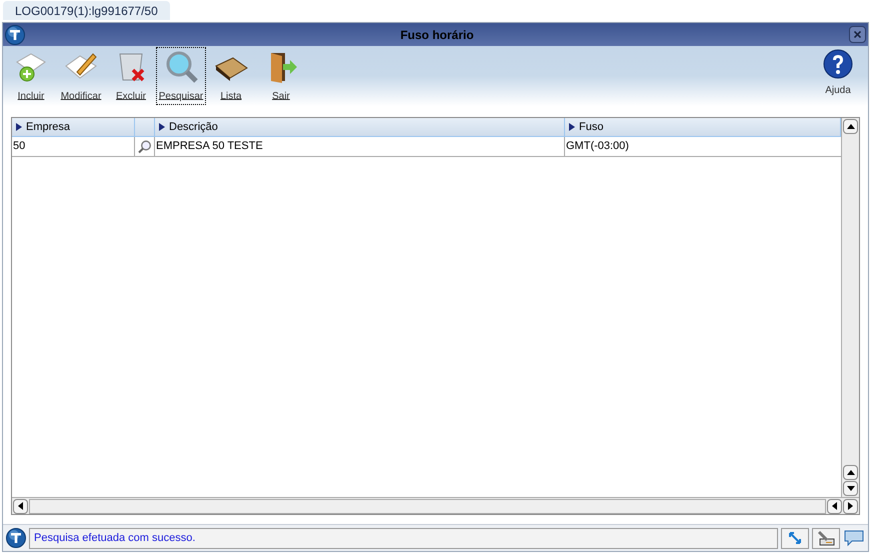 The image size is (871, 555). I want to click on close-icon, so click(857, 34).